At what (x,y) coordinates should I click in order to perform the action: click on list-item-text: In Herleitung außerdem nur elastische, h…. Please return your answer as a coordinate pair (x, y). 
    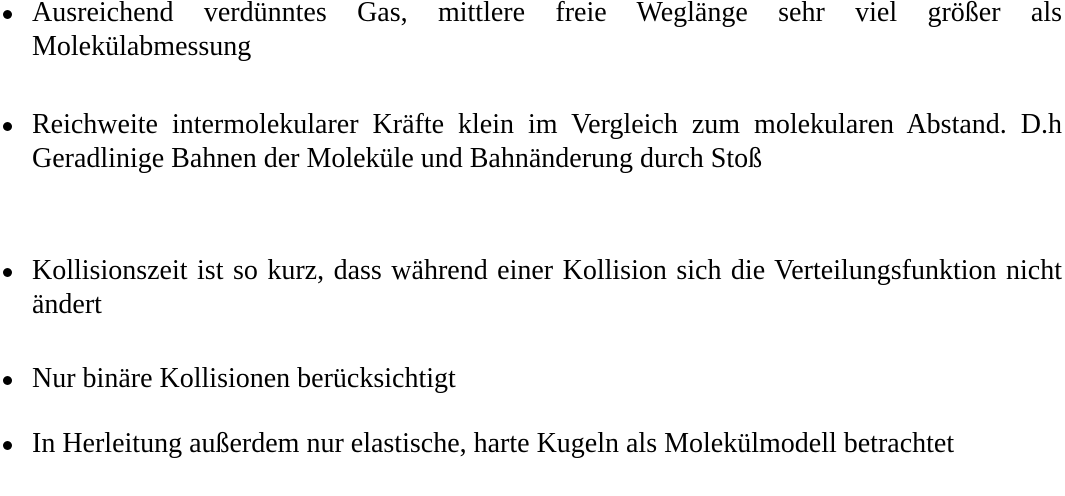
    Looking at the image, I should click on (493, 443).